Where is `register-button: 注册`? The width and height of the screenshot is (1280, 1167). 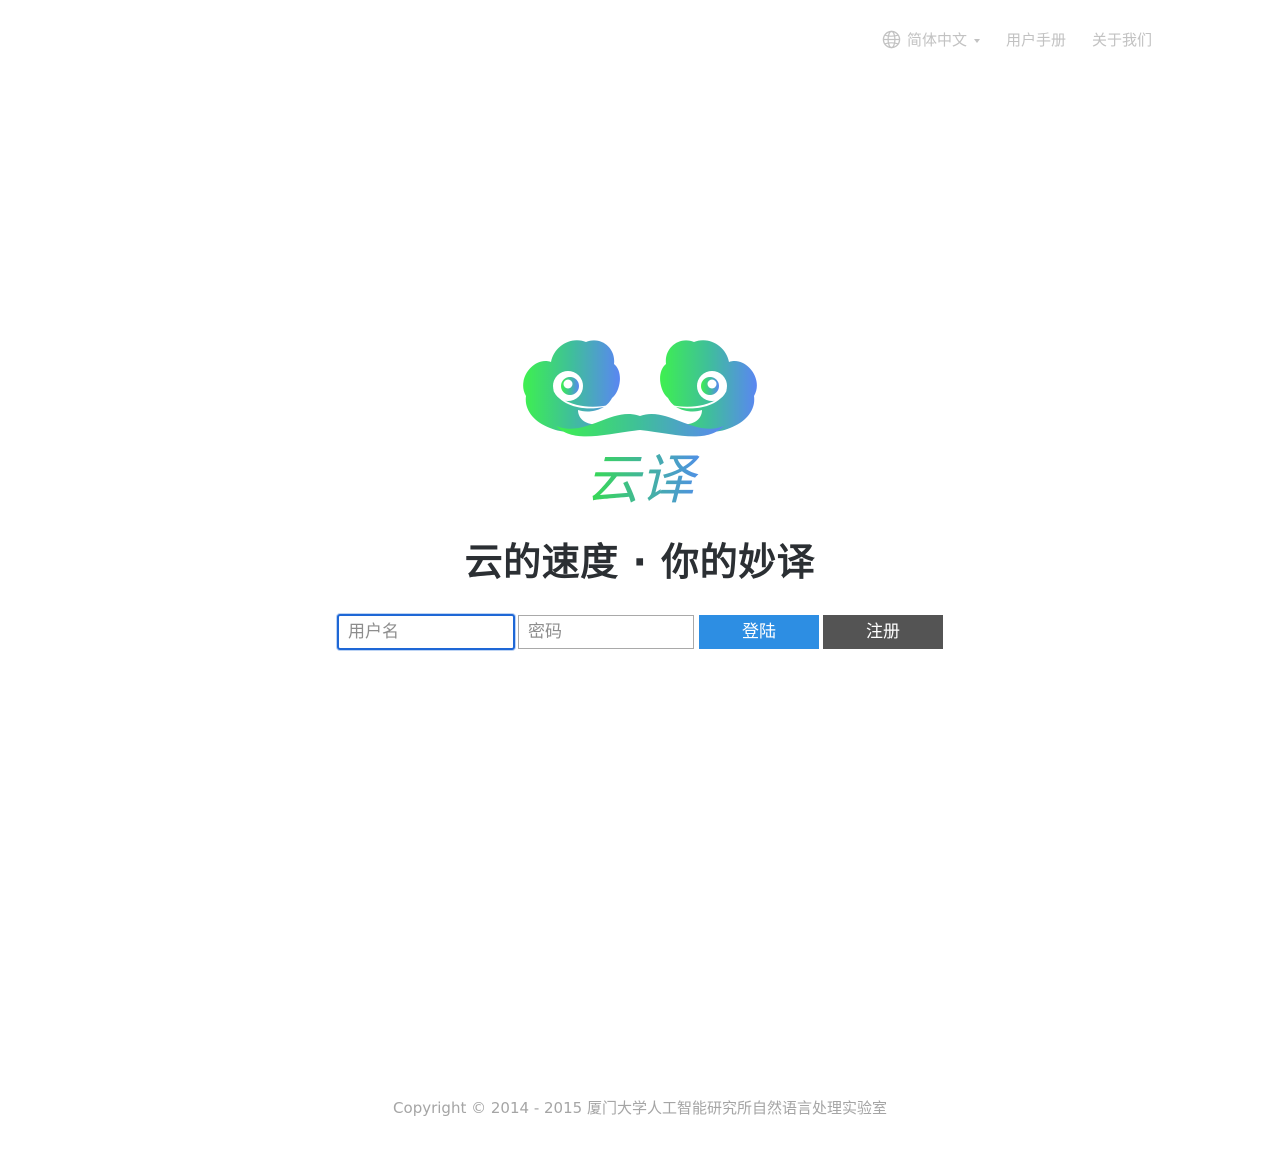 register-button: 注册 is located at coordinates (883, 632).